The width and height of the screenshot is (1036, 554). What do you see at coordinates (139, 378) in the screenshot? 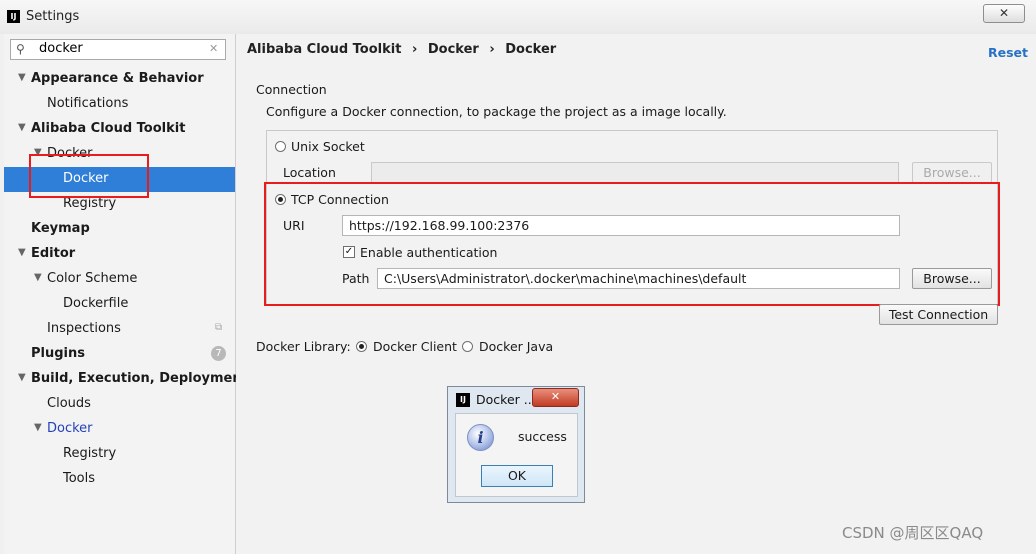
I see `tree-item-build-execution-deployment: Build, Execution, Deployment` at bounding box center [139, 378].